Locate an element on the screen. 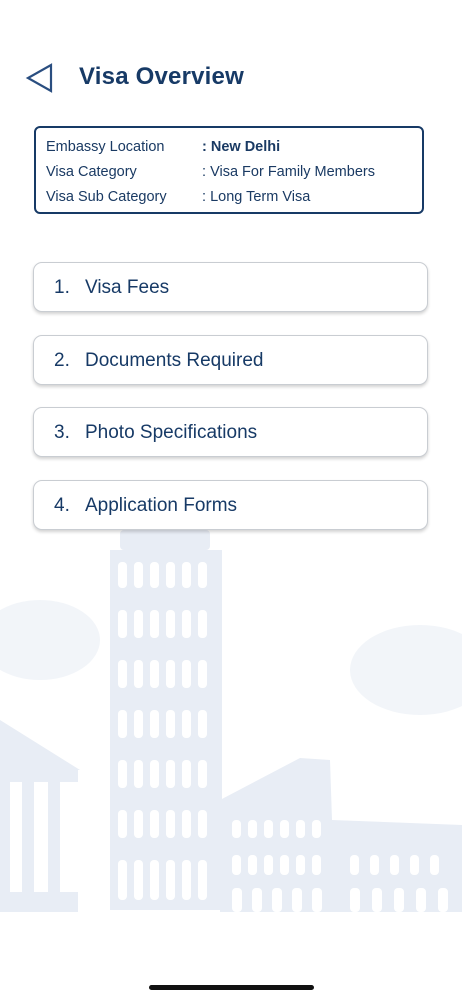 The image size is (462, 1000). menu-item-number: 4. is located at coordinates (62, 505).